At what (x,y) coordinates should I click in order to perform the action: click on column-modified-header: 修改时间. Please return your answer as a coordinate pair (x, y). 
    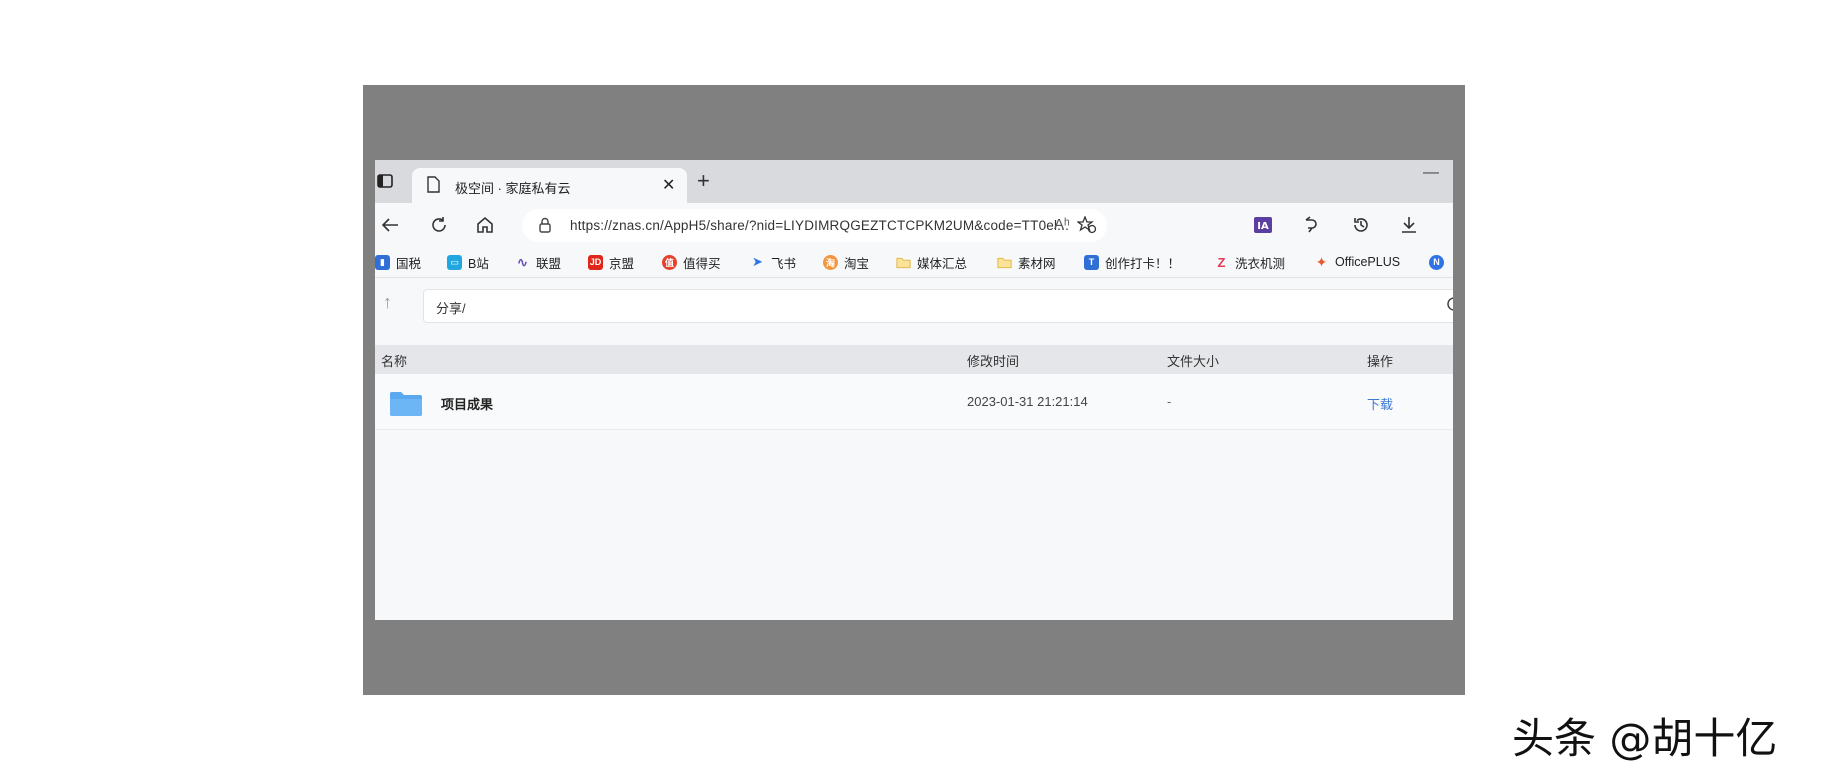
    Looking at the image, I should click on (993, 360).